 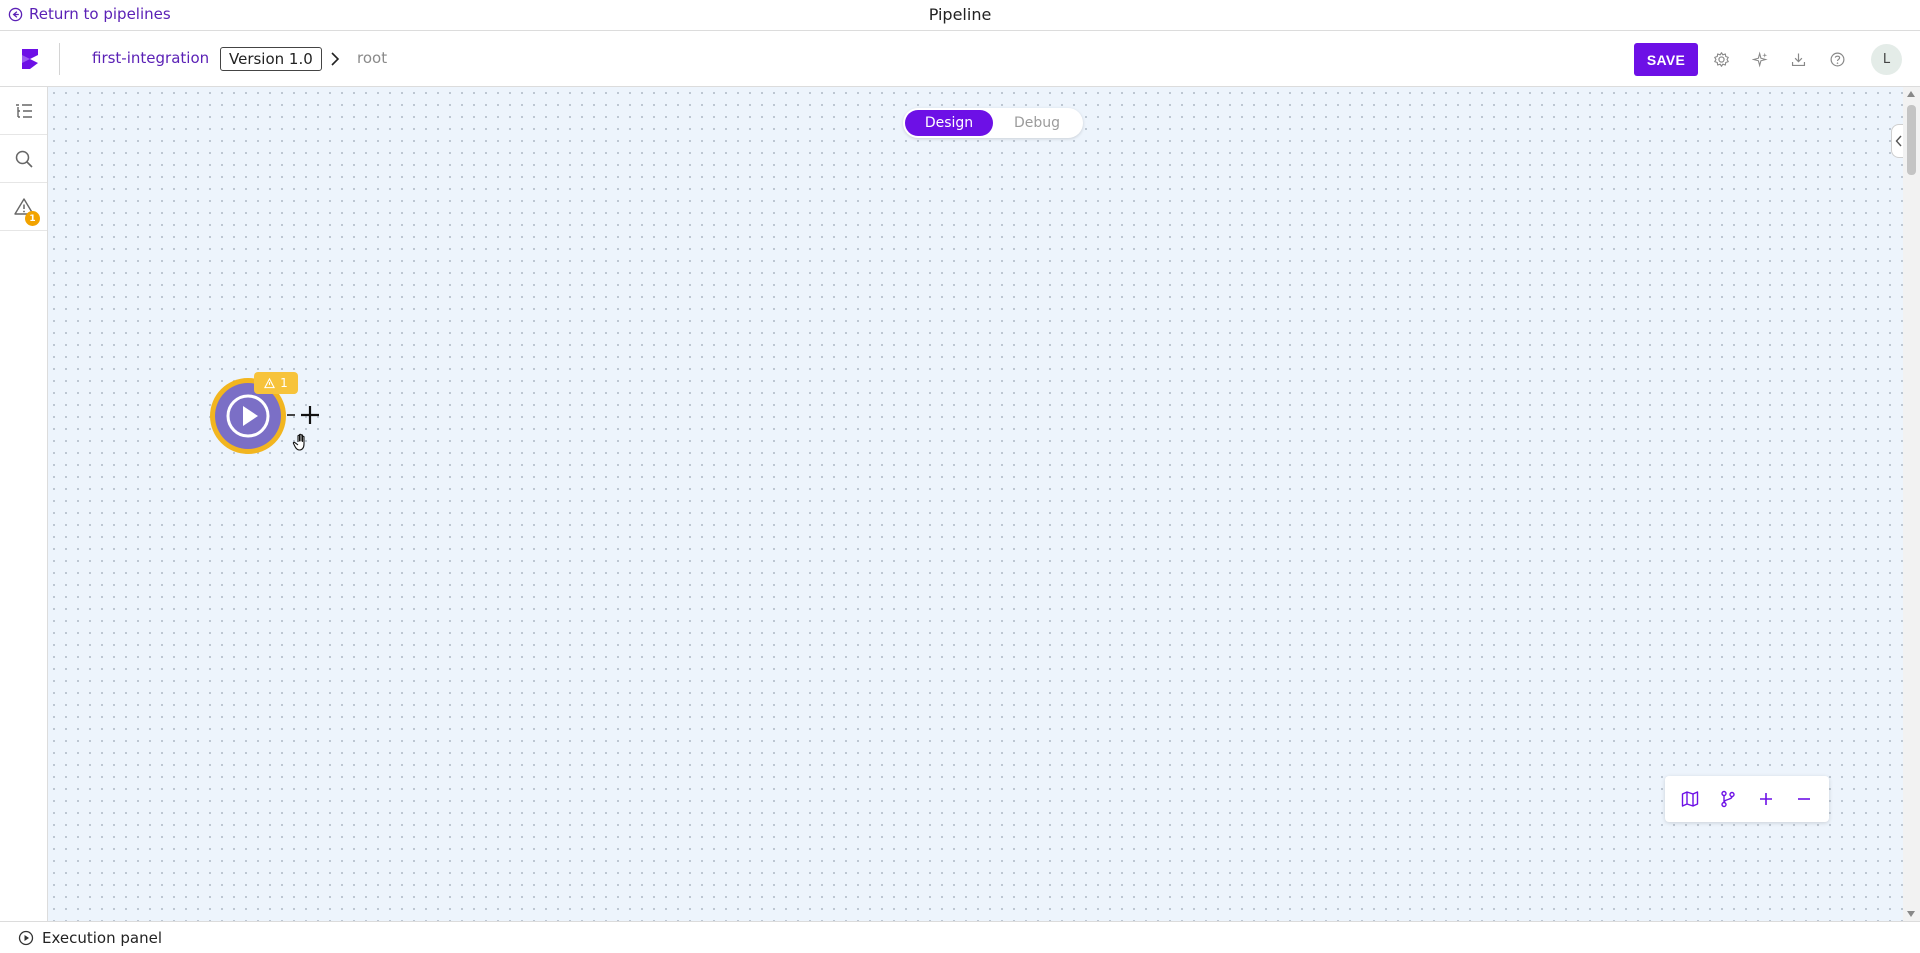 I want to click on gear-icon, so click(x=1721, y=59).